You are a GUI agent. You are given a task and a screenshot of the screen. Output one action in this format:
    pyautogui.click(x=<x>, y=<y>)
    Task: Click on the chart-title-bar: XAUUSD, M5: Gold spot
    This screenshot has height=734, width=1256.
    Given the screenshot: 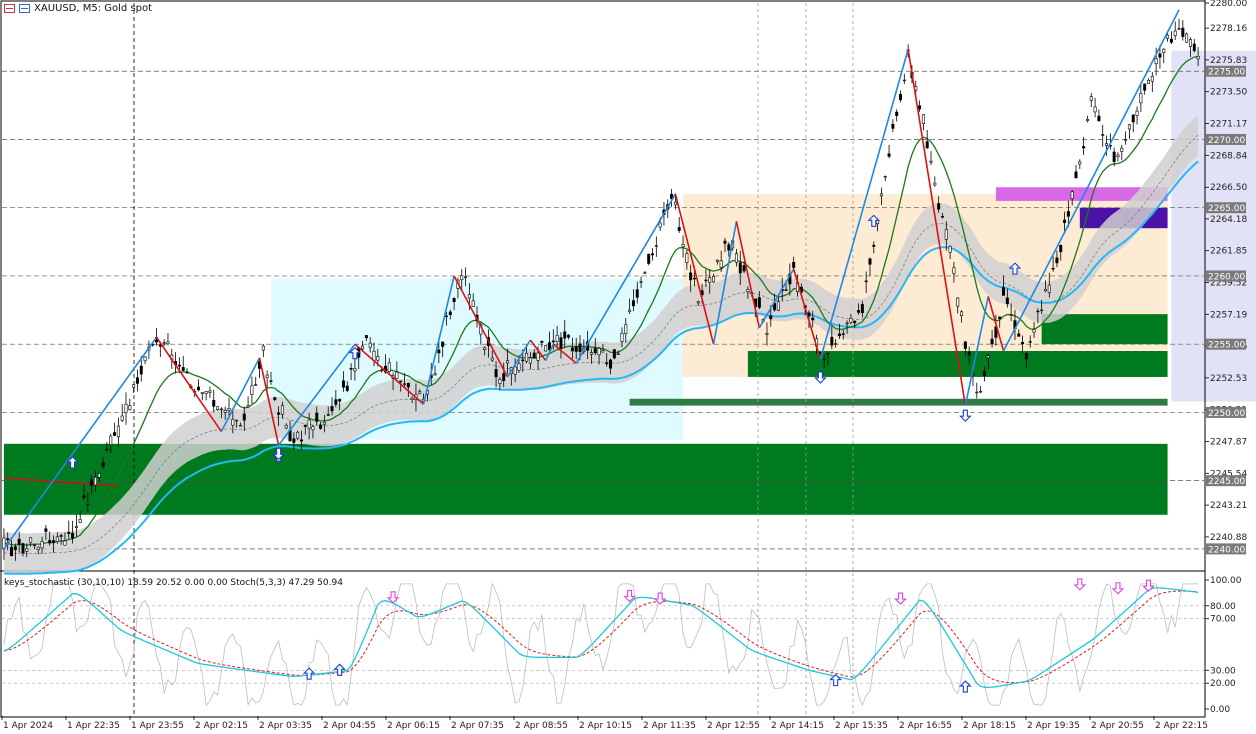 What is the action you would take?
    pyautogui.click(x=78, y=8)
    